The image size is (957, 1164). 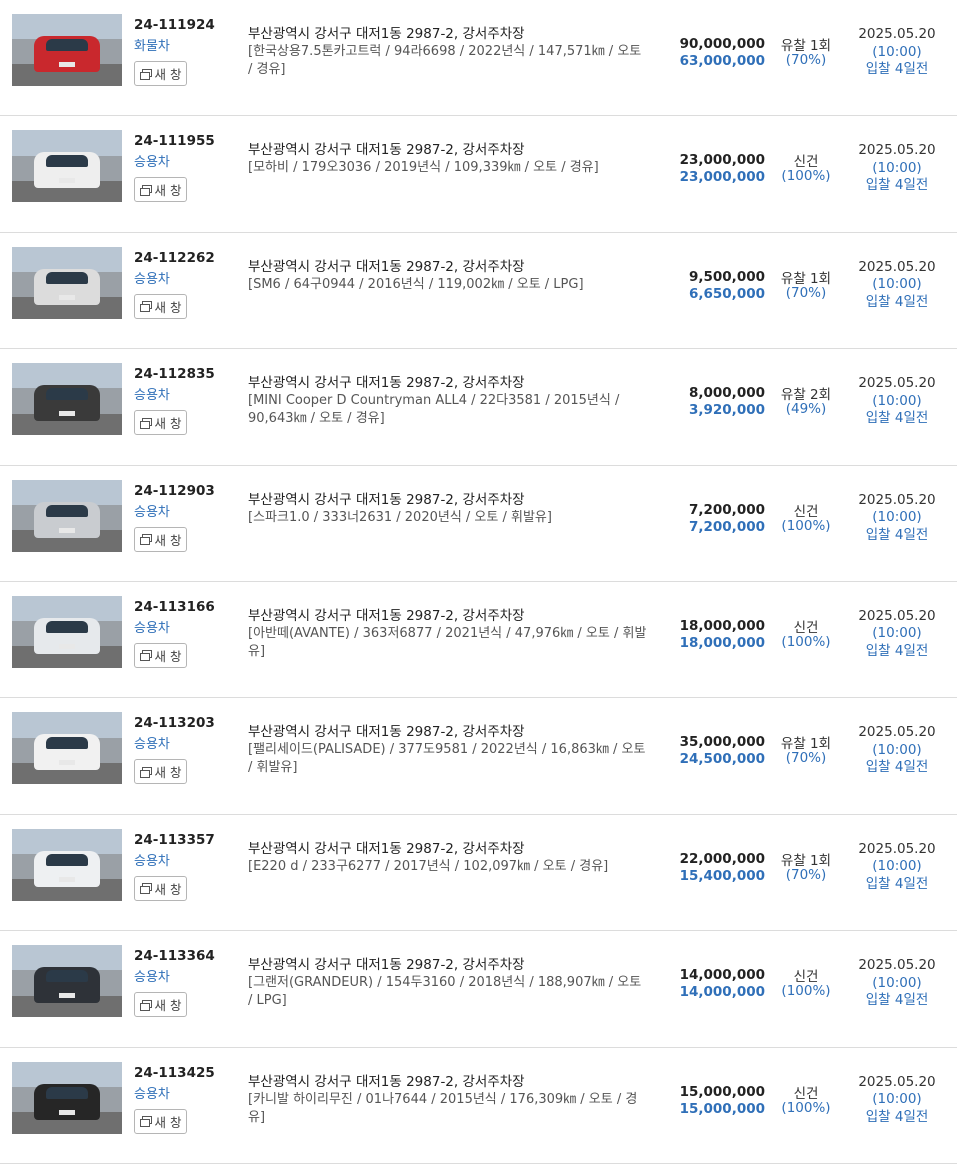 I want to click on appraisal-price: 35,000,000, so click(x=722, y=742).